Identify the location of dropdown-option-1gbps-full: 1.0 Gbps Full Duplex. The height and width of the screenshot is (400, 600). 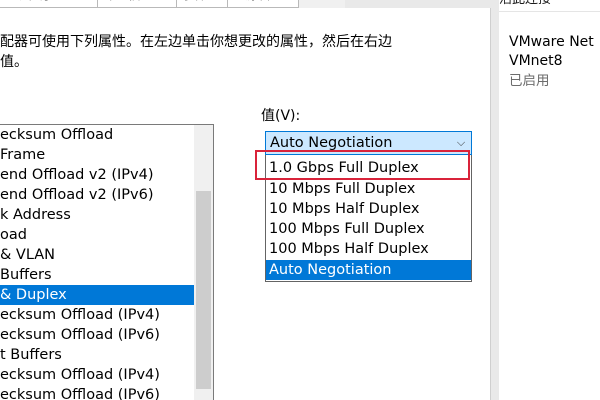
(368, 168).